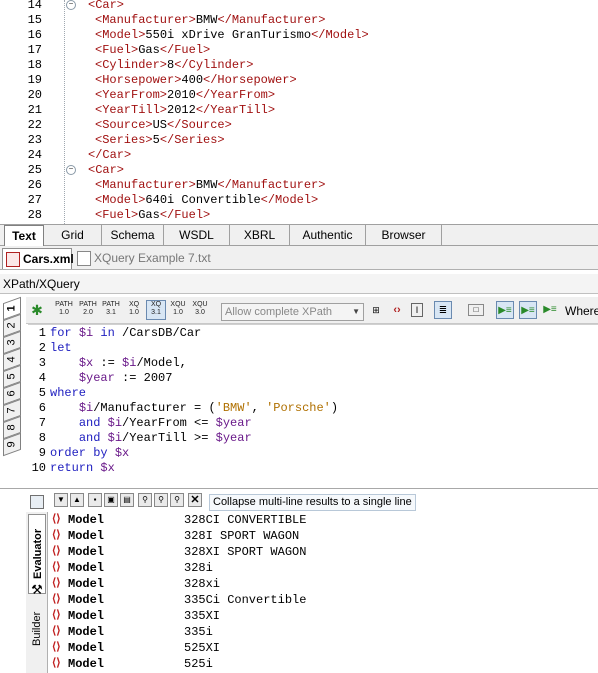 This screenshot has width=598, height=673. What do you see at coordinates (404, 235) in the screenshot?
I see `tab-browser: Browser` at bounding box center [404, 235].